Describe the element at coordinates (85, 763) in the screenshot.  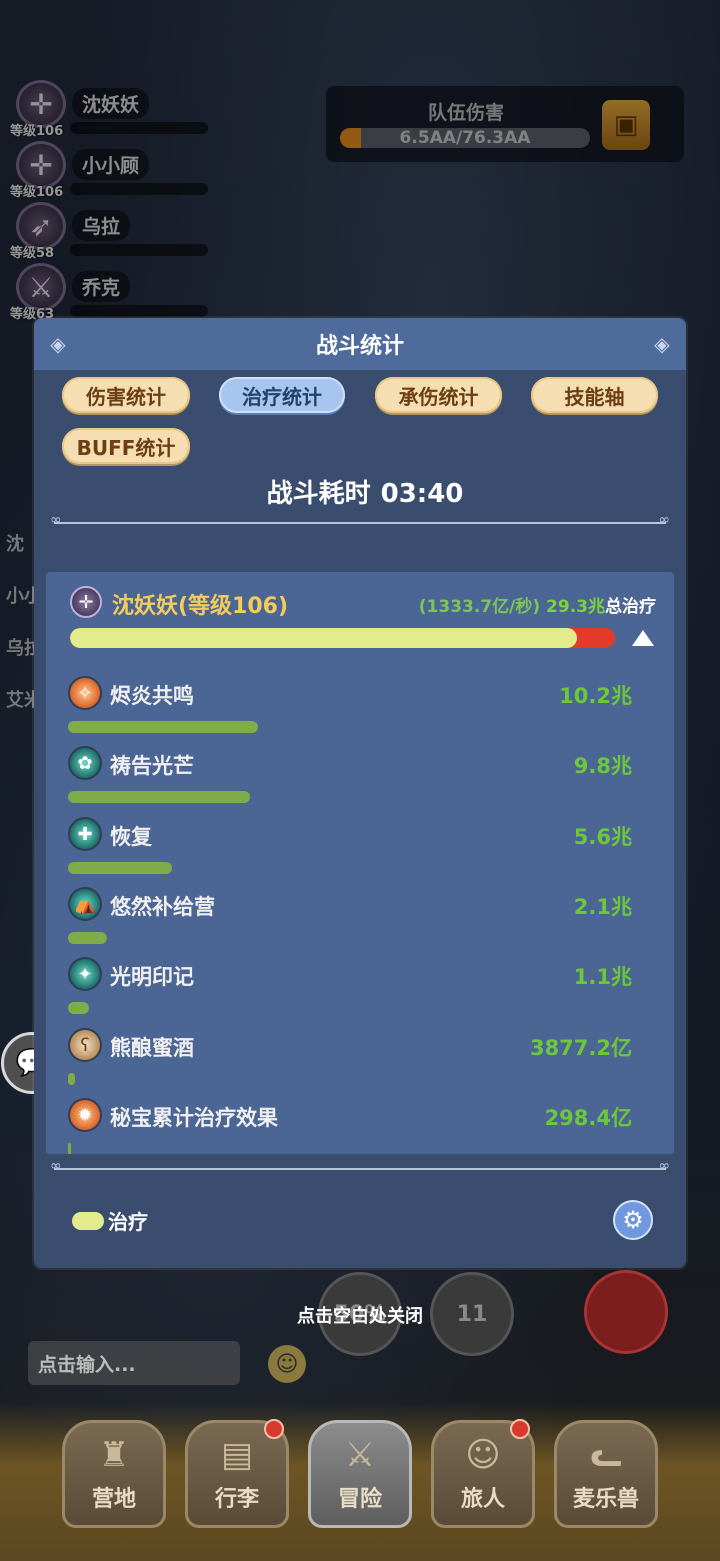
I see `prayer-light-icon: ✿` at that location.